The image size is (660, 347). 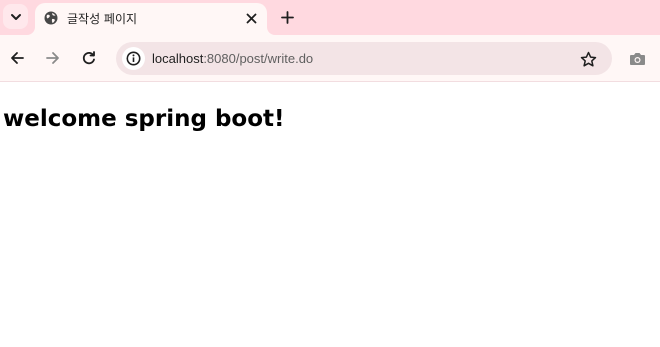 I want to click on tab-title: 글작성 페이지, so click(x=102, y=19).